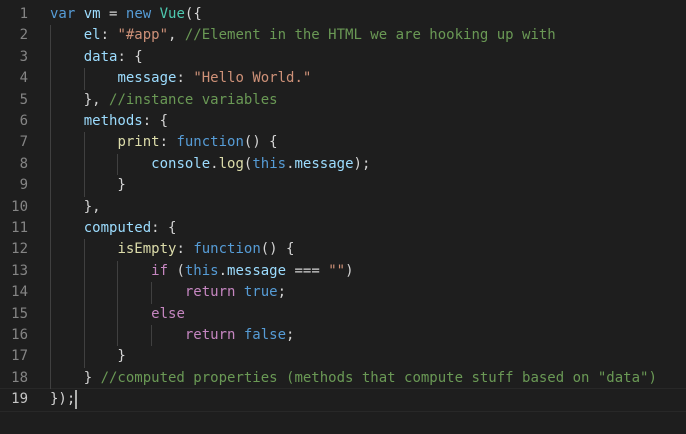 Image resolution: width=686 pixels, height=434 pixels. Describe the element at coordinates (343, 207) in the screenshot. I see `code-line: 10 },` at that location.